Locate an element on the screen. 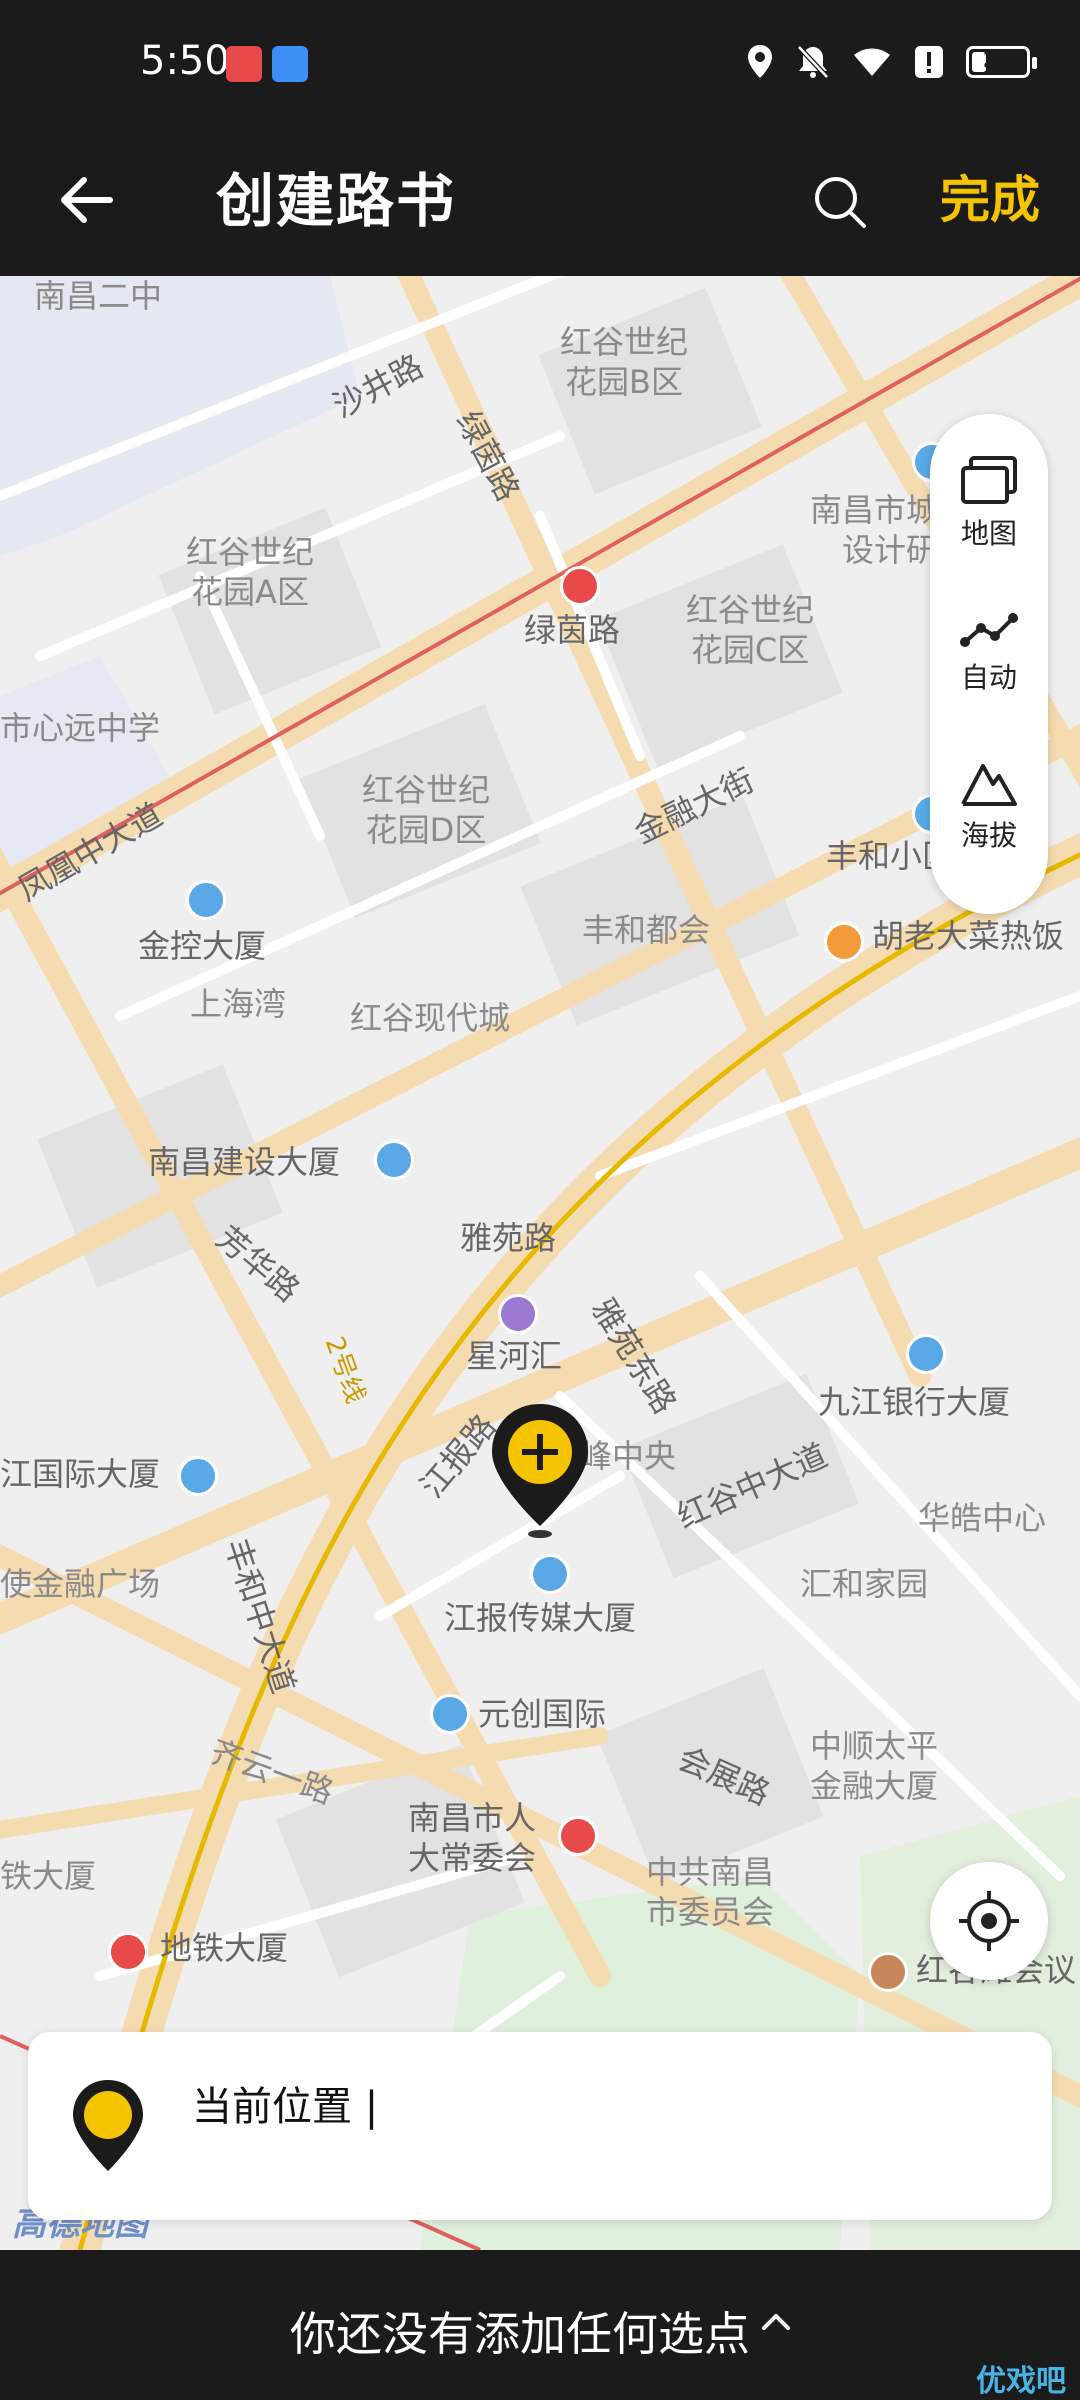  altitude-label: 海拔 is located at coordinates (988, 835).